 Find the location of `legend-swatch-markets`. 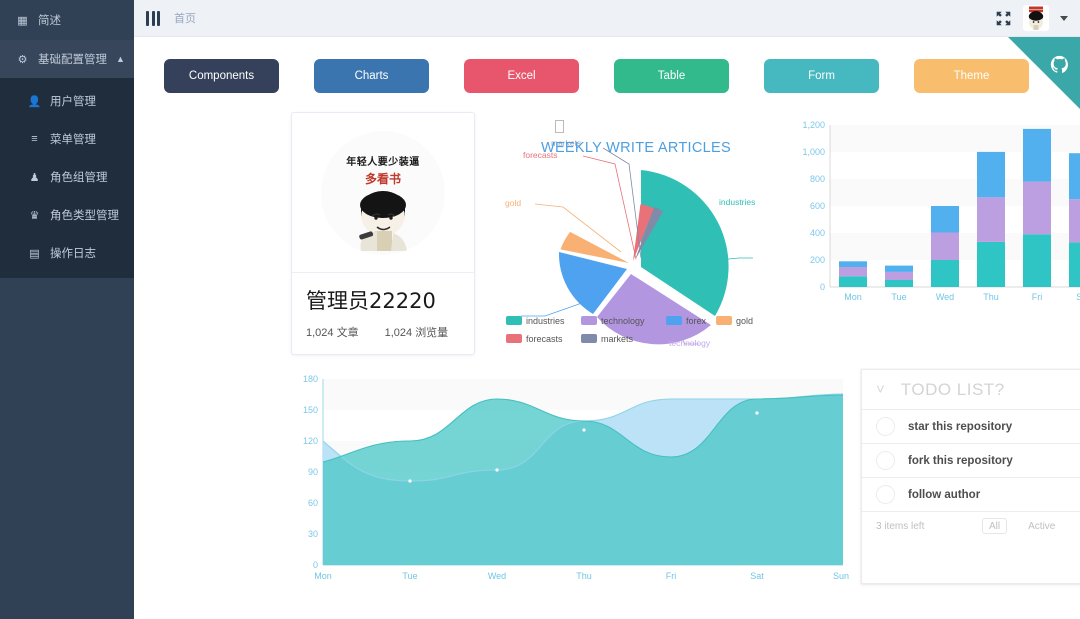

legend-swatch-markets is located at coordinates (588, 338).